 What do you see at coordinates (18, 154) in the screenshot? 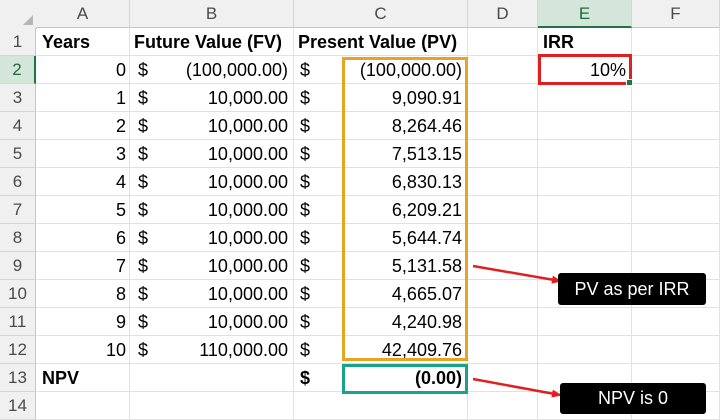
I see `row-header-5: 5` at bounding box center [18, 154].